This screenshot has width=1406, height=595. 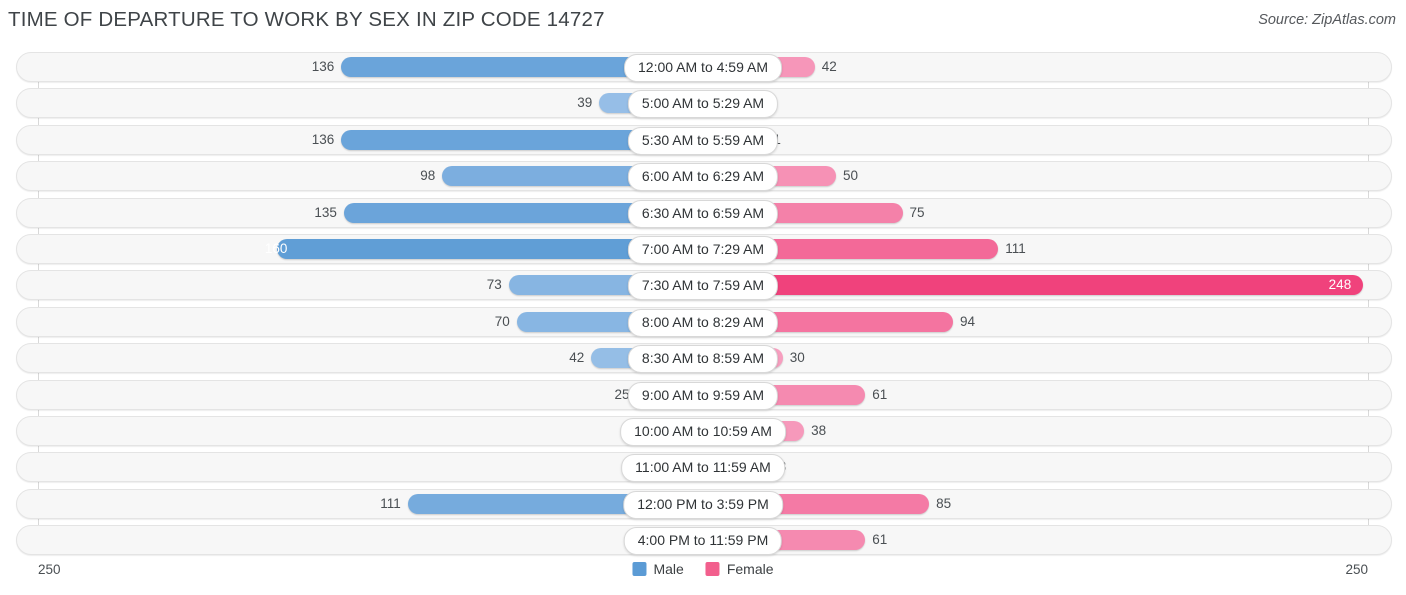 I want to click on bar-row: 111 85 12:00 PM to 3:59 PM, so click(x=703, y=503).